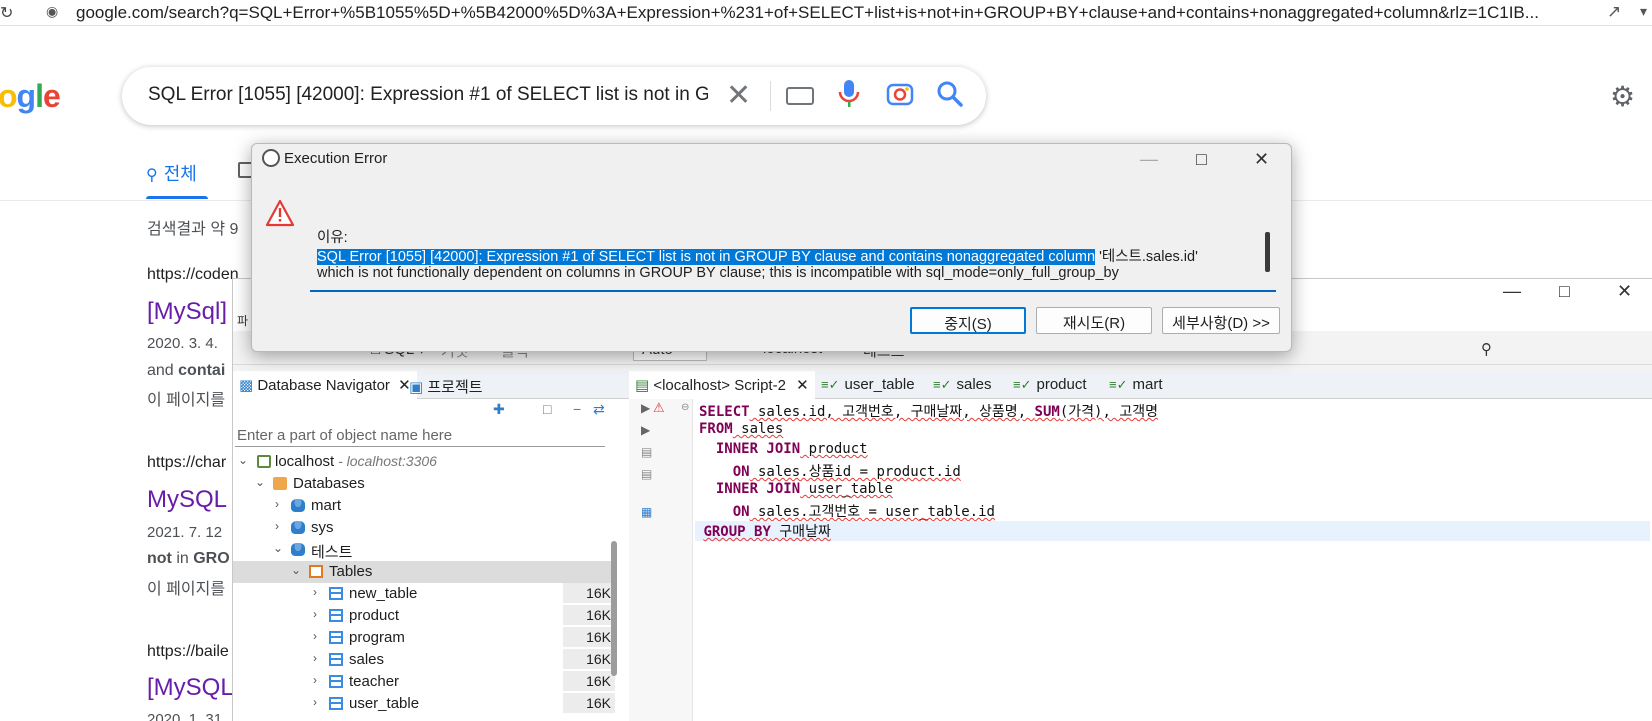 The height and width of the screenshot is (721, 1652). What do you see at coordinates (685, 407) in the screenshot?
I see `fold-icon: ⊖` at bounding box center [685, 407].